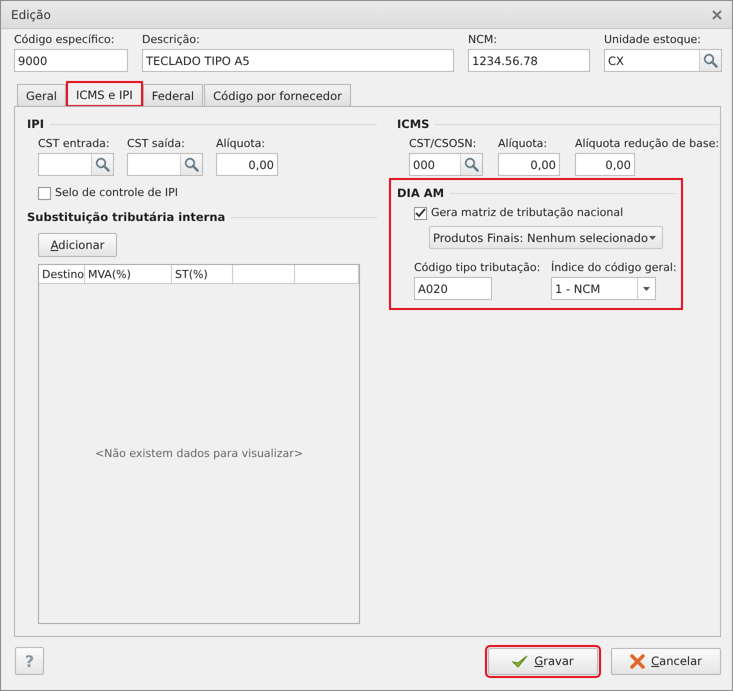 The image size is (733, 691). I want to click on column-header: Destino, so click(62, 274).